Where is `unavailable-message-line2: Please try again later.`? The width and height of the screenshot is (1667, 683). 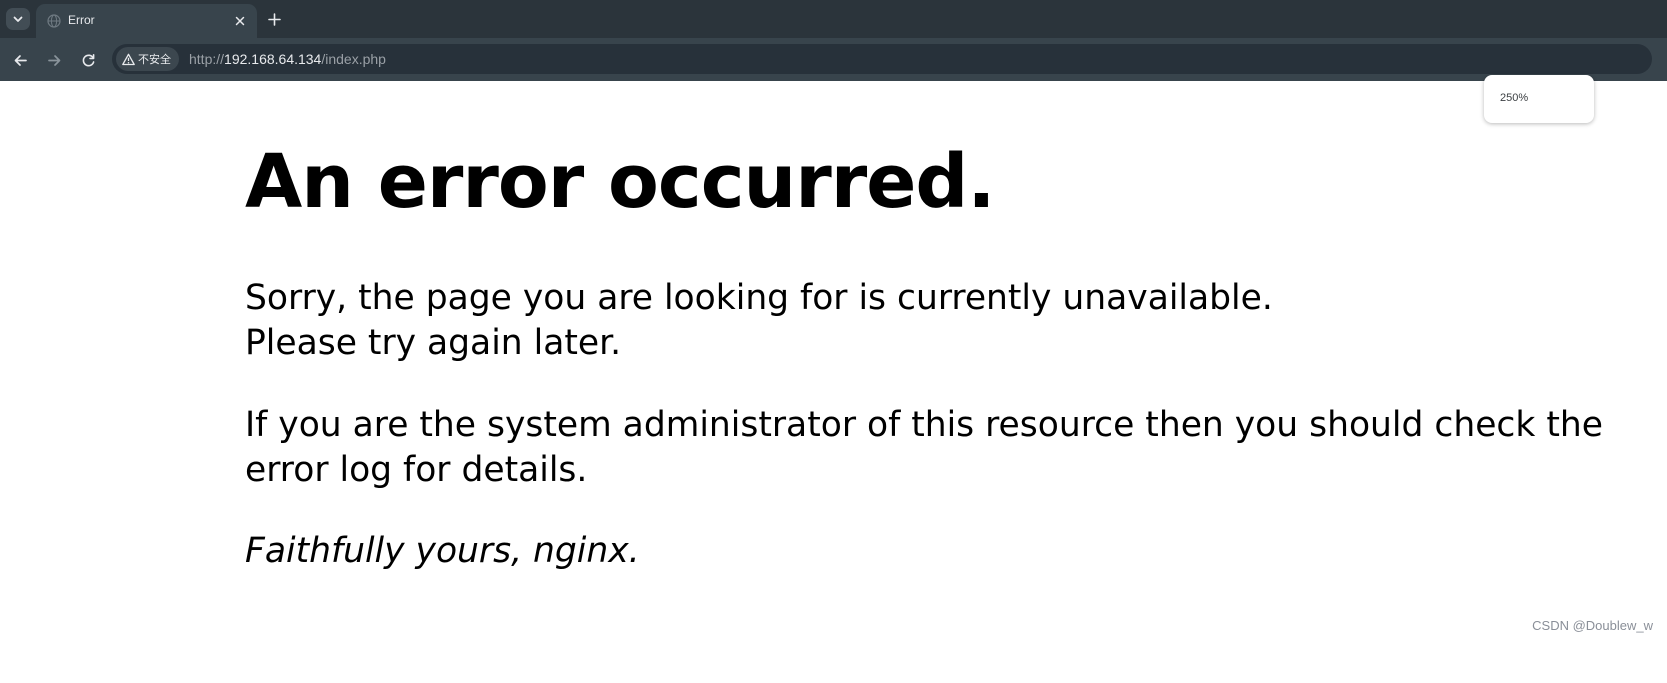
unavailable-message-line2: Please try again later. is located at coordinates (433, 343).